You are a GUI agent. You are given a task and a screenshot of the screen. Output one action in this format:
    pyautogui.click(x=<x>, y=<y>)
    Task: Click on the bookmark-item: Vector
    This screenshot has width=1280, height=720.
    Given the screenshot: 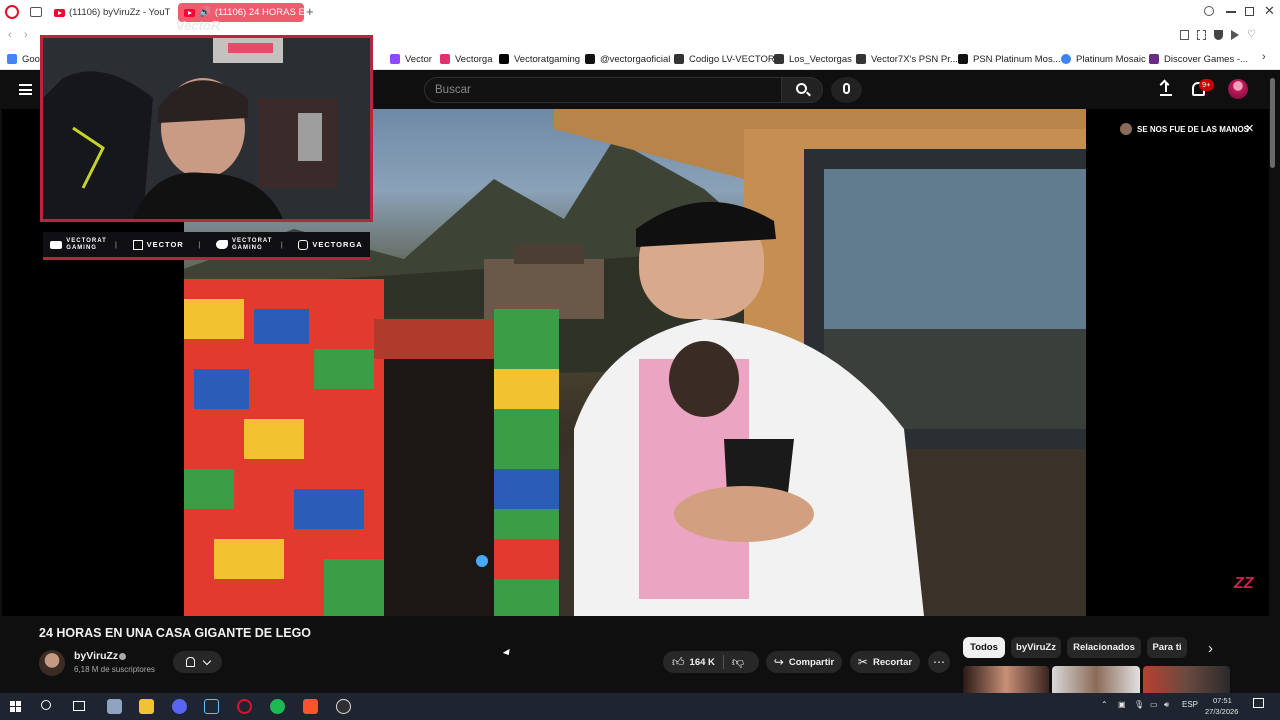 What is the action you would take?
    pyautogui.click(x=411, y=59)
    